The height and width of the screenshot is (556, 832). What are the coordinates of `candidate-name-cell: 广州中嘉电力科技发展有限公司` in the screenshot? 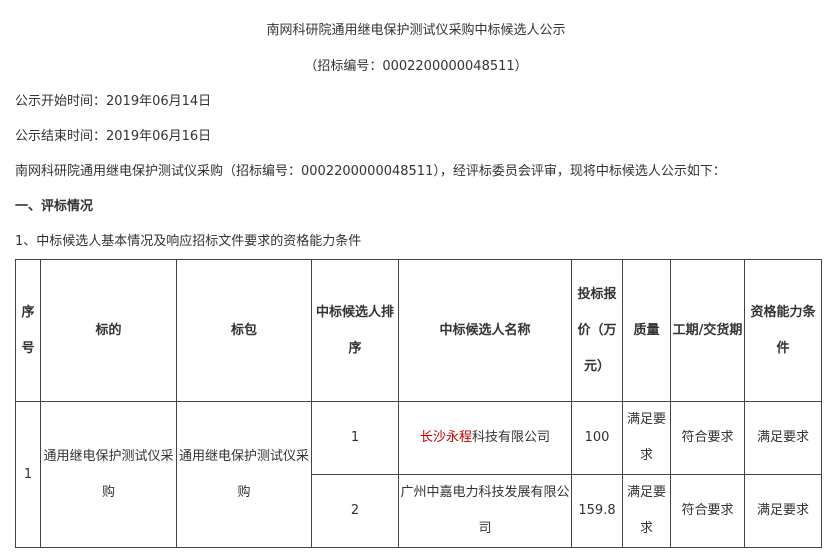 It's located at (485, 511).